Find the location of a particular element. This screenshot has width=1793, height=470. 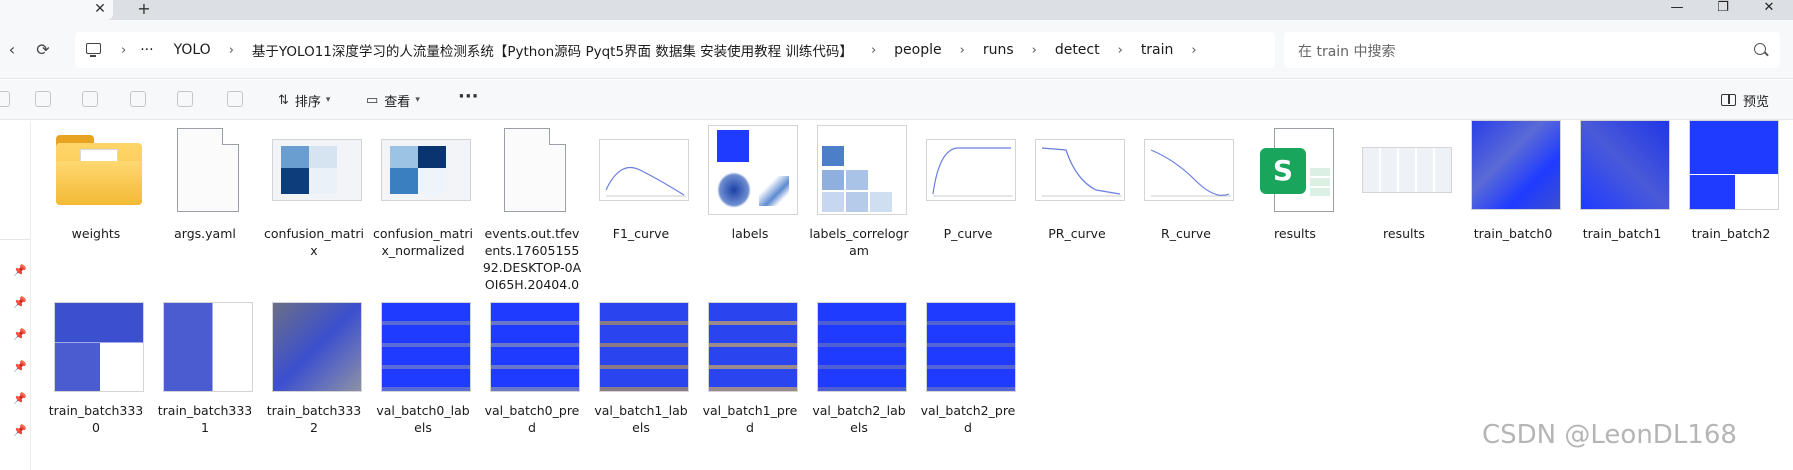

file-name: PR_curve is located at coordinates (1077, 233).